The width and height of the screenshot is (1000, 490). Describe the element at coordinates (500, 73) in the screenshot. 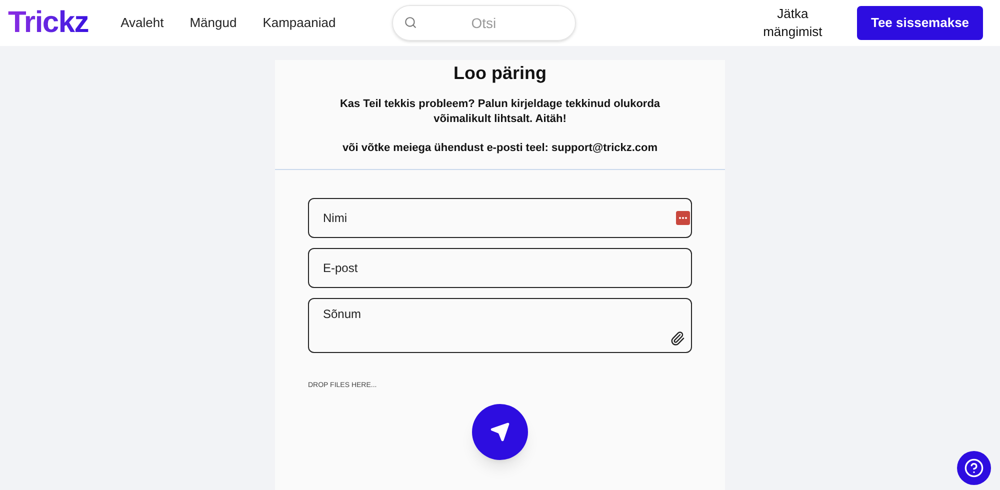

I see `form-title: Loo päring` at that location.